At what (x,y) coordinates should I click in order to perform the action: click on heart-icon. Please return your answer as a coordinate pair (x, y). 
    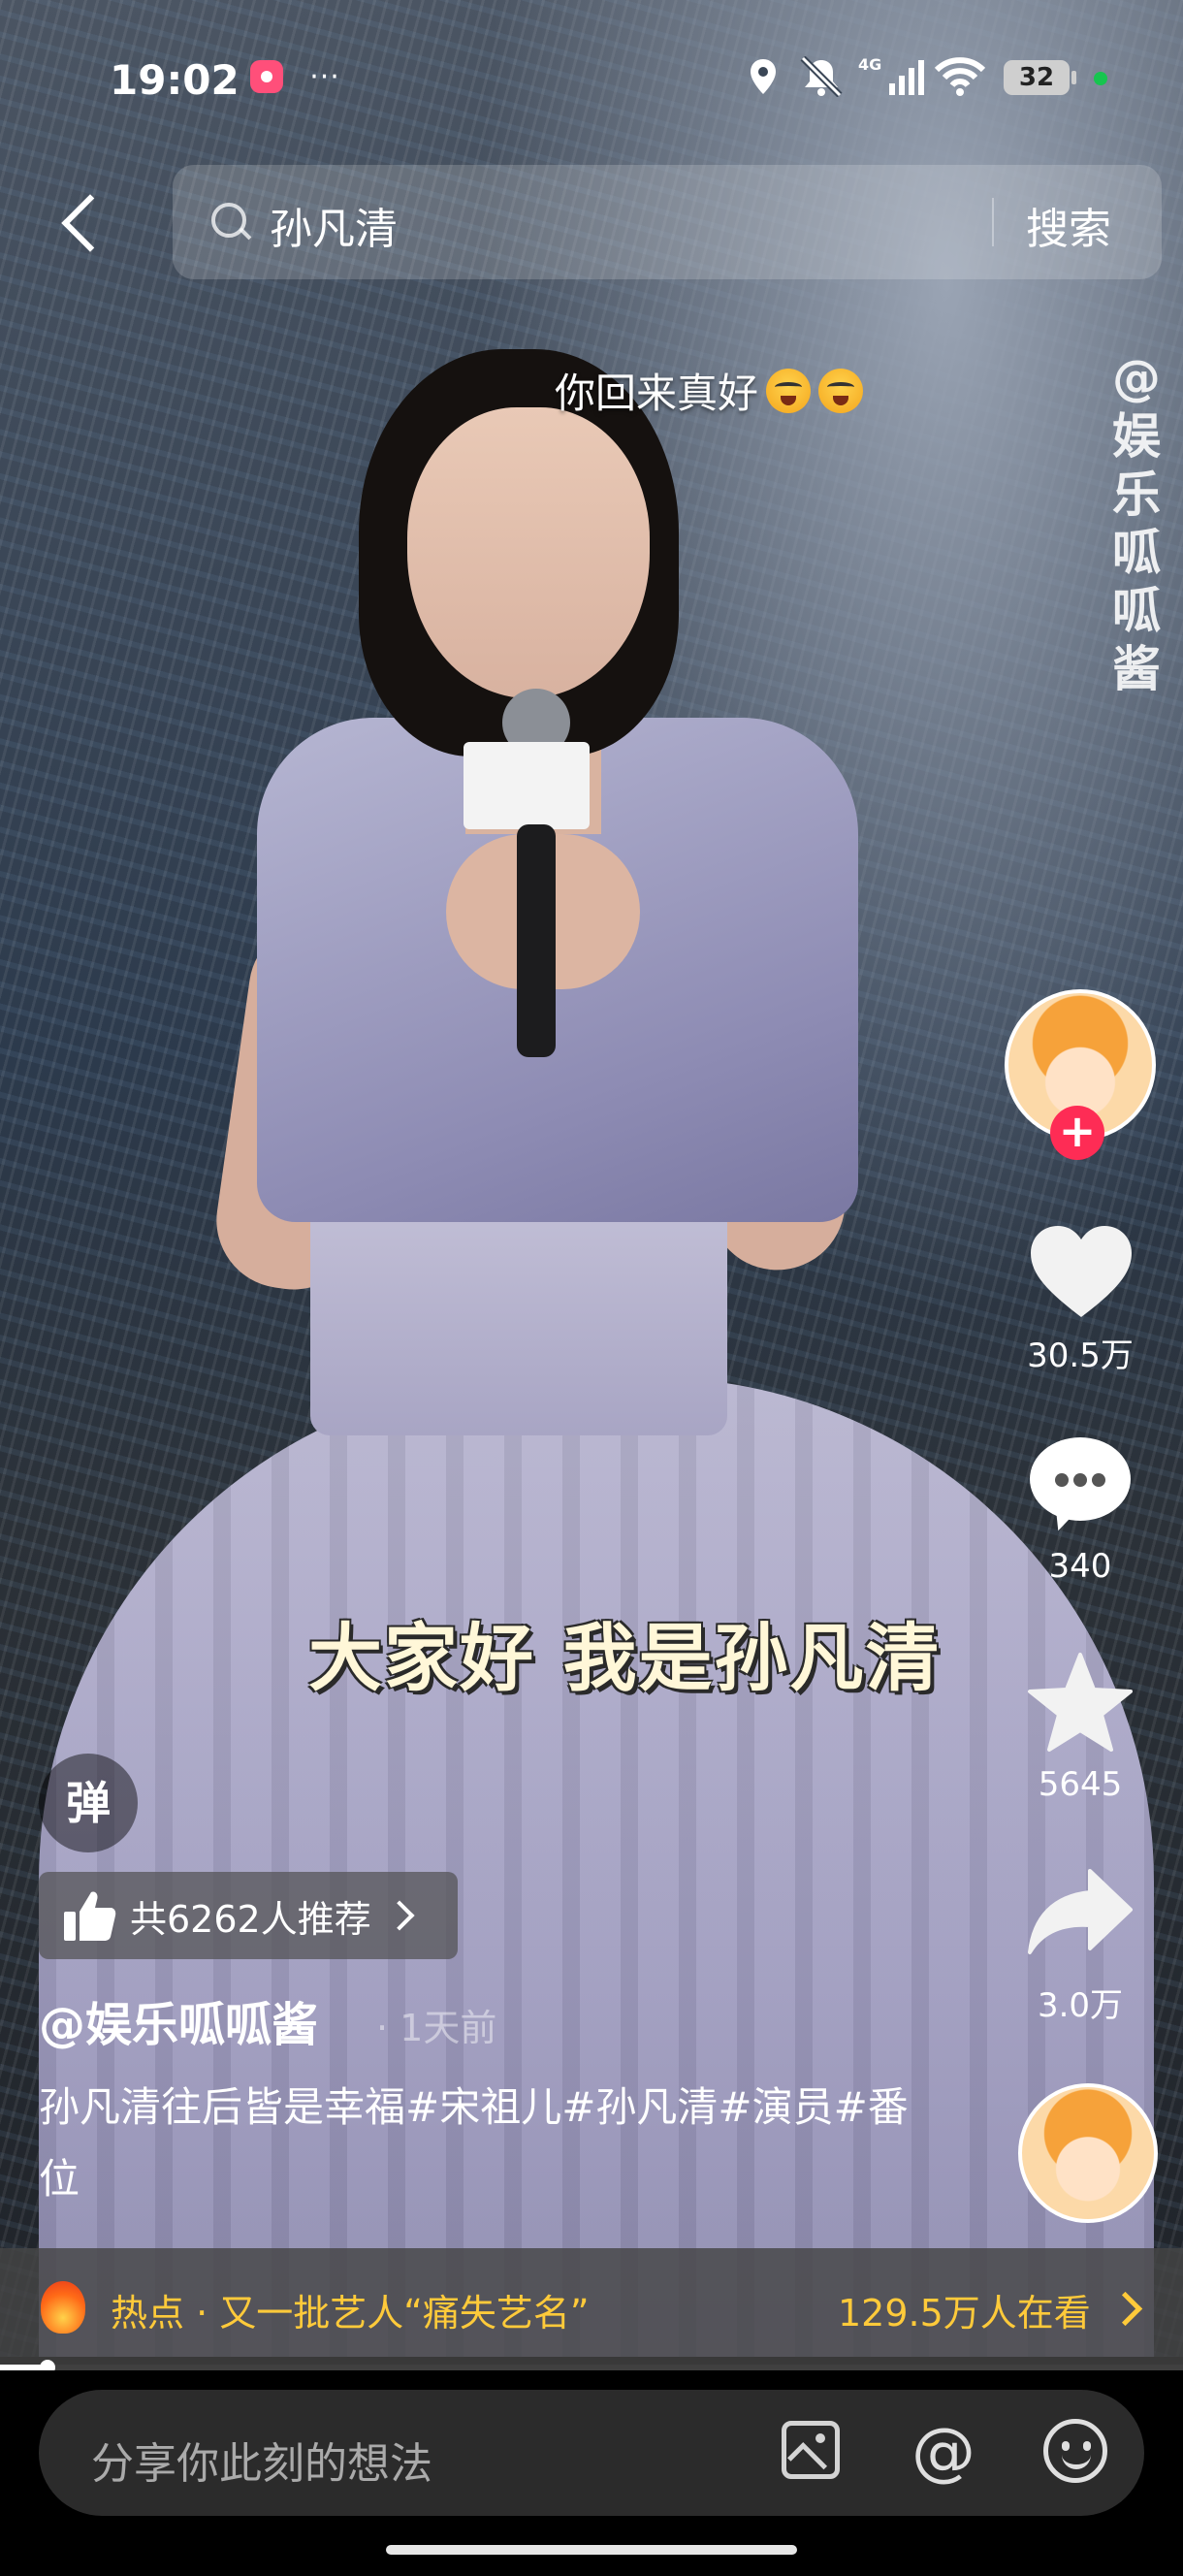
    Looking at the image, I should click on (1081, 1272).